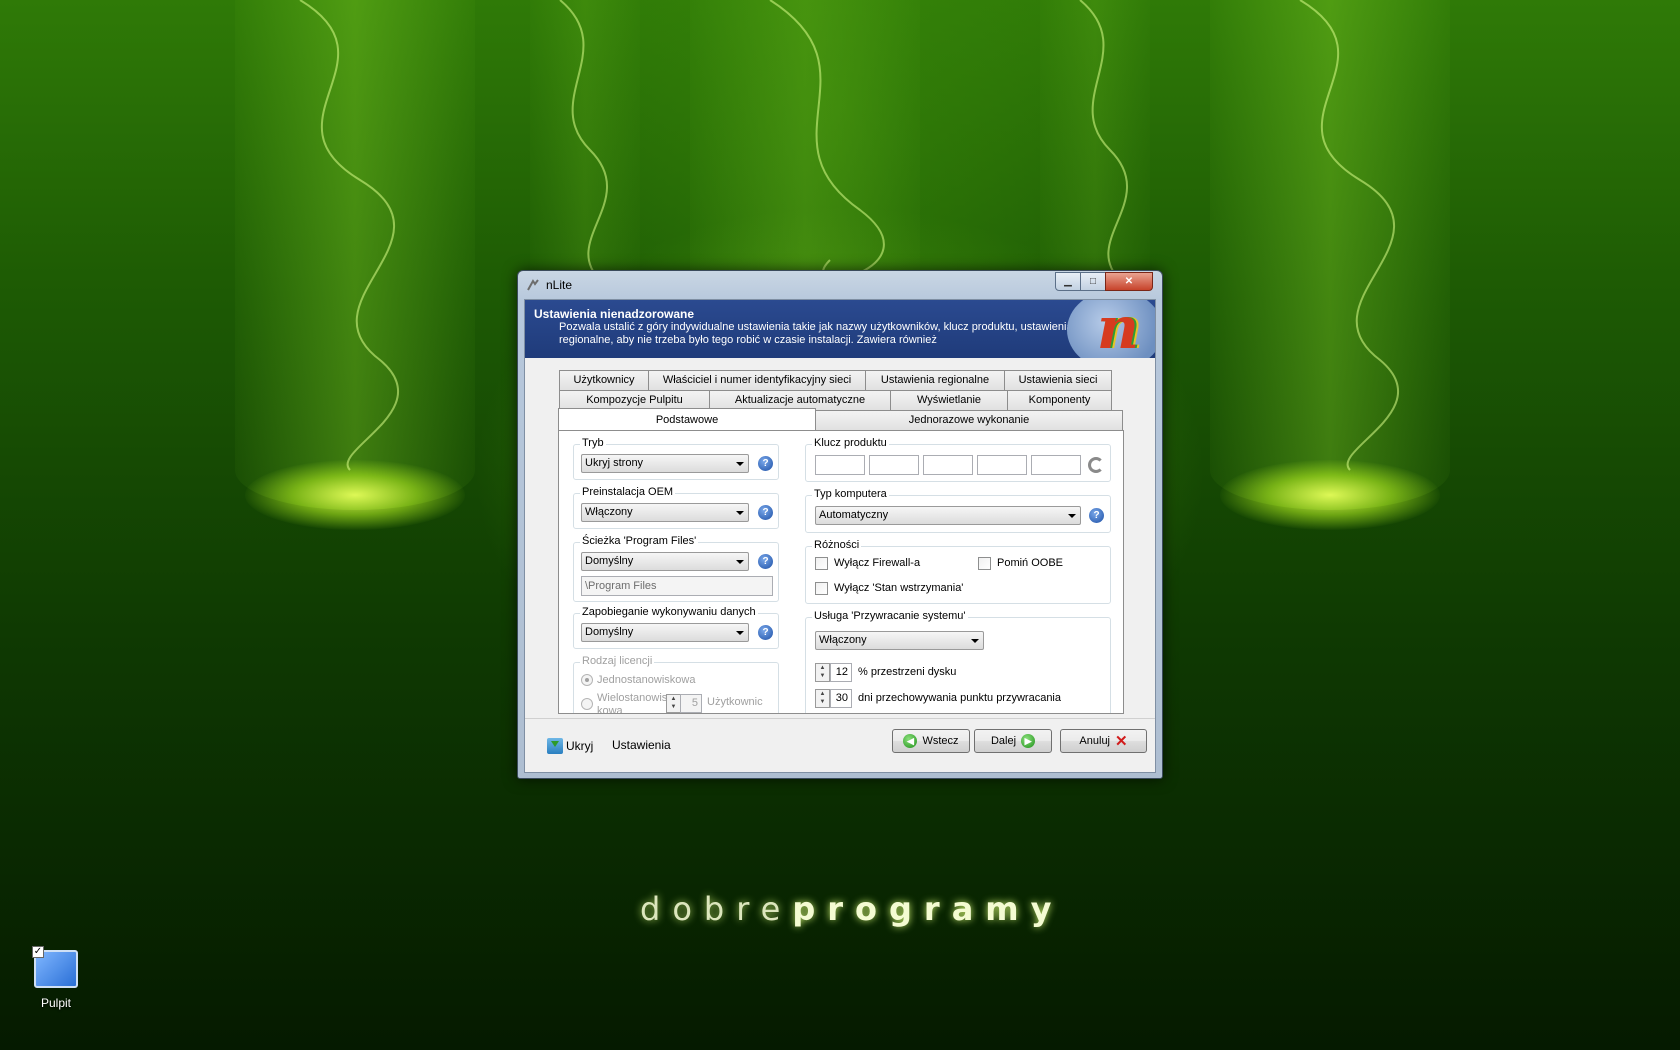 Image resolution: width=1680 pixels, height=1050 pixels. What do you see at coordinates (735, 702) in the screenshot?
I see `license-users-label: Użytkownic` at bounding box center [735, 702].